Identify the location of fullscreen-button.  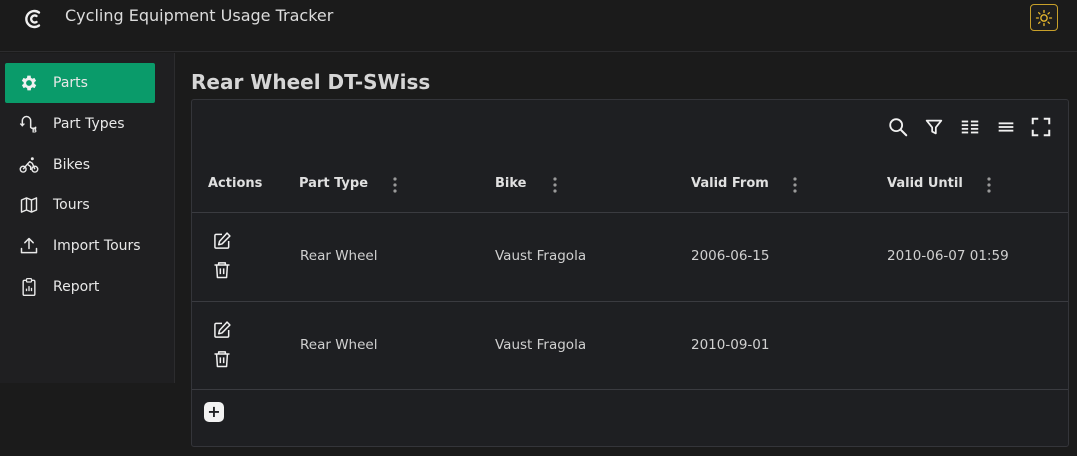
(1041, 127).